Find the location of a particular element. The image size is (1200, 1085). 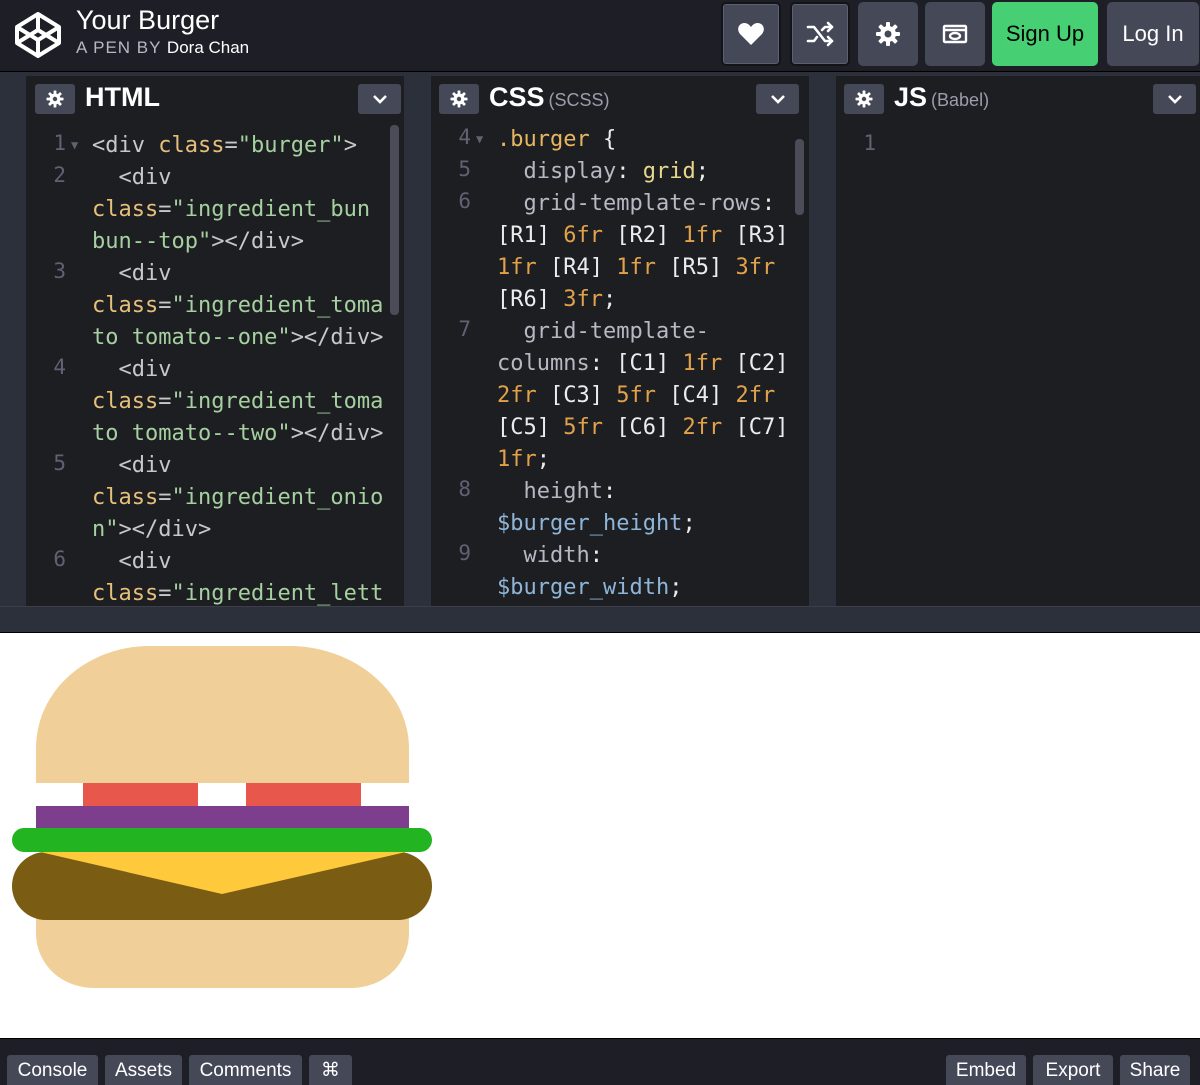

html-pane-header: HTML is located at coordinates (215, 98).